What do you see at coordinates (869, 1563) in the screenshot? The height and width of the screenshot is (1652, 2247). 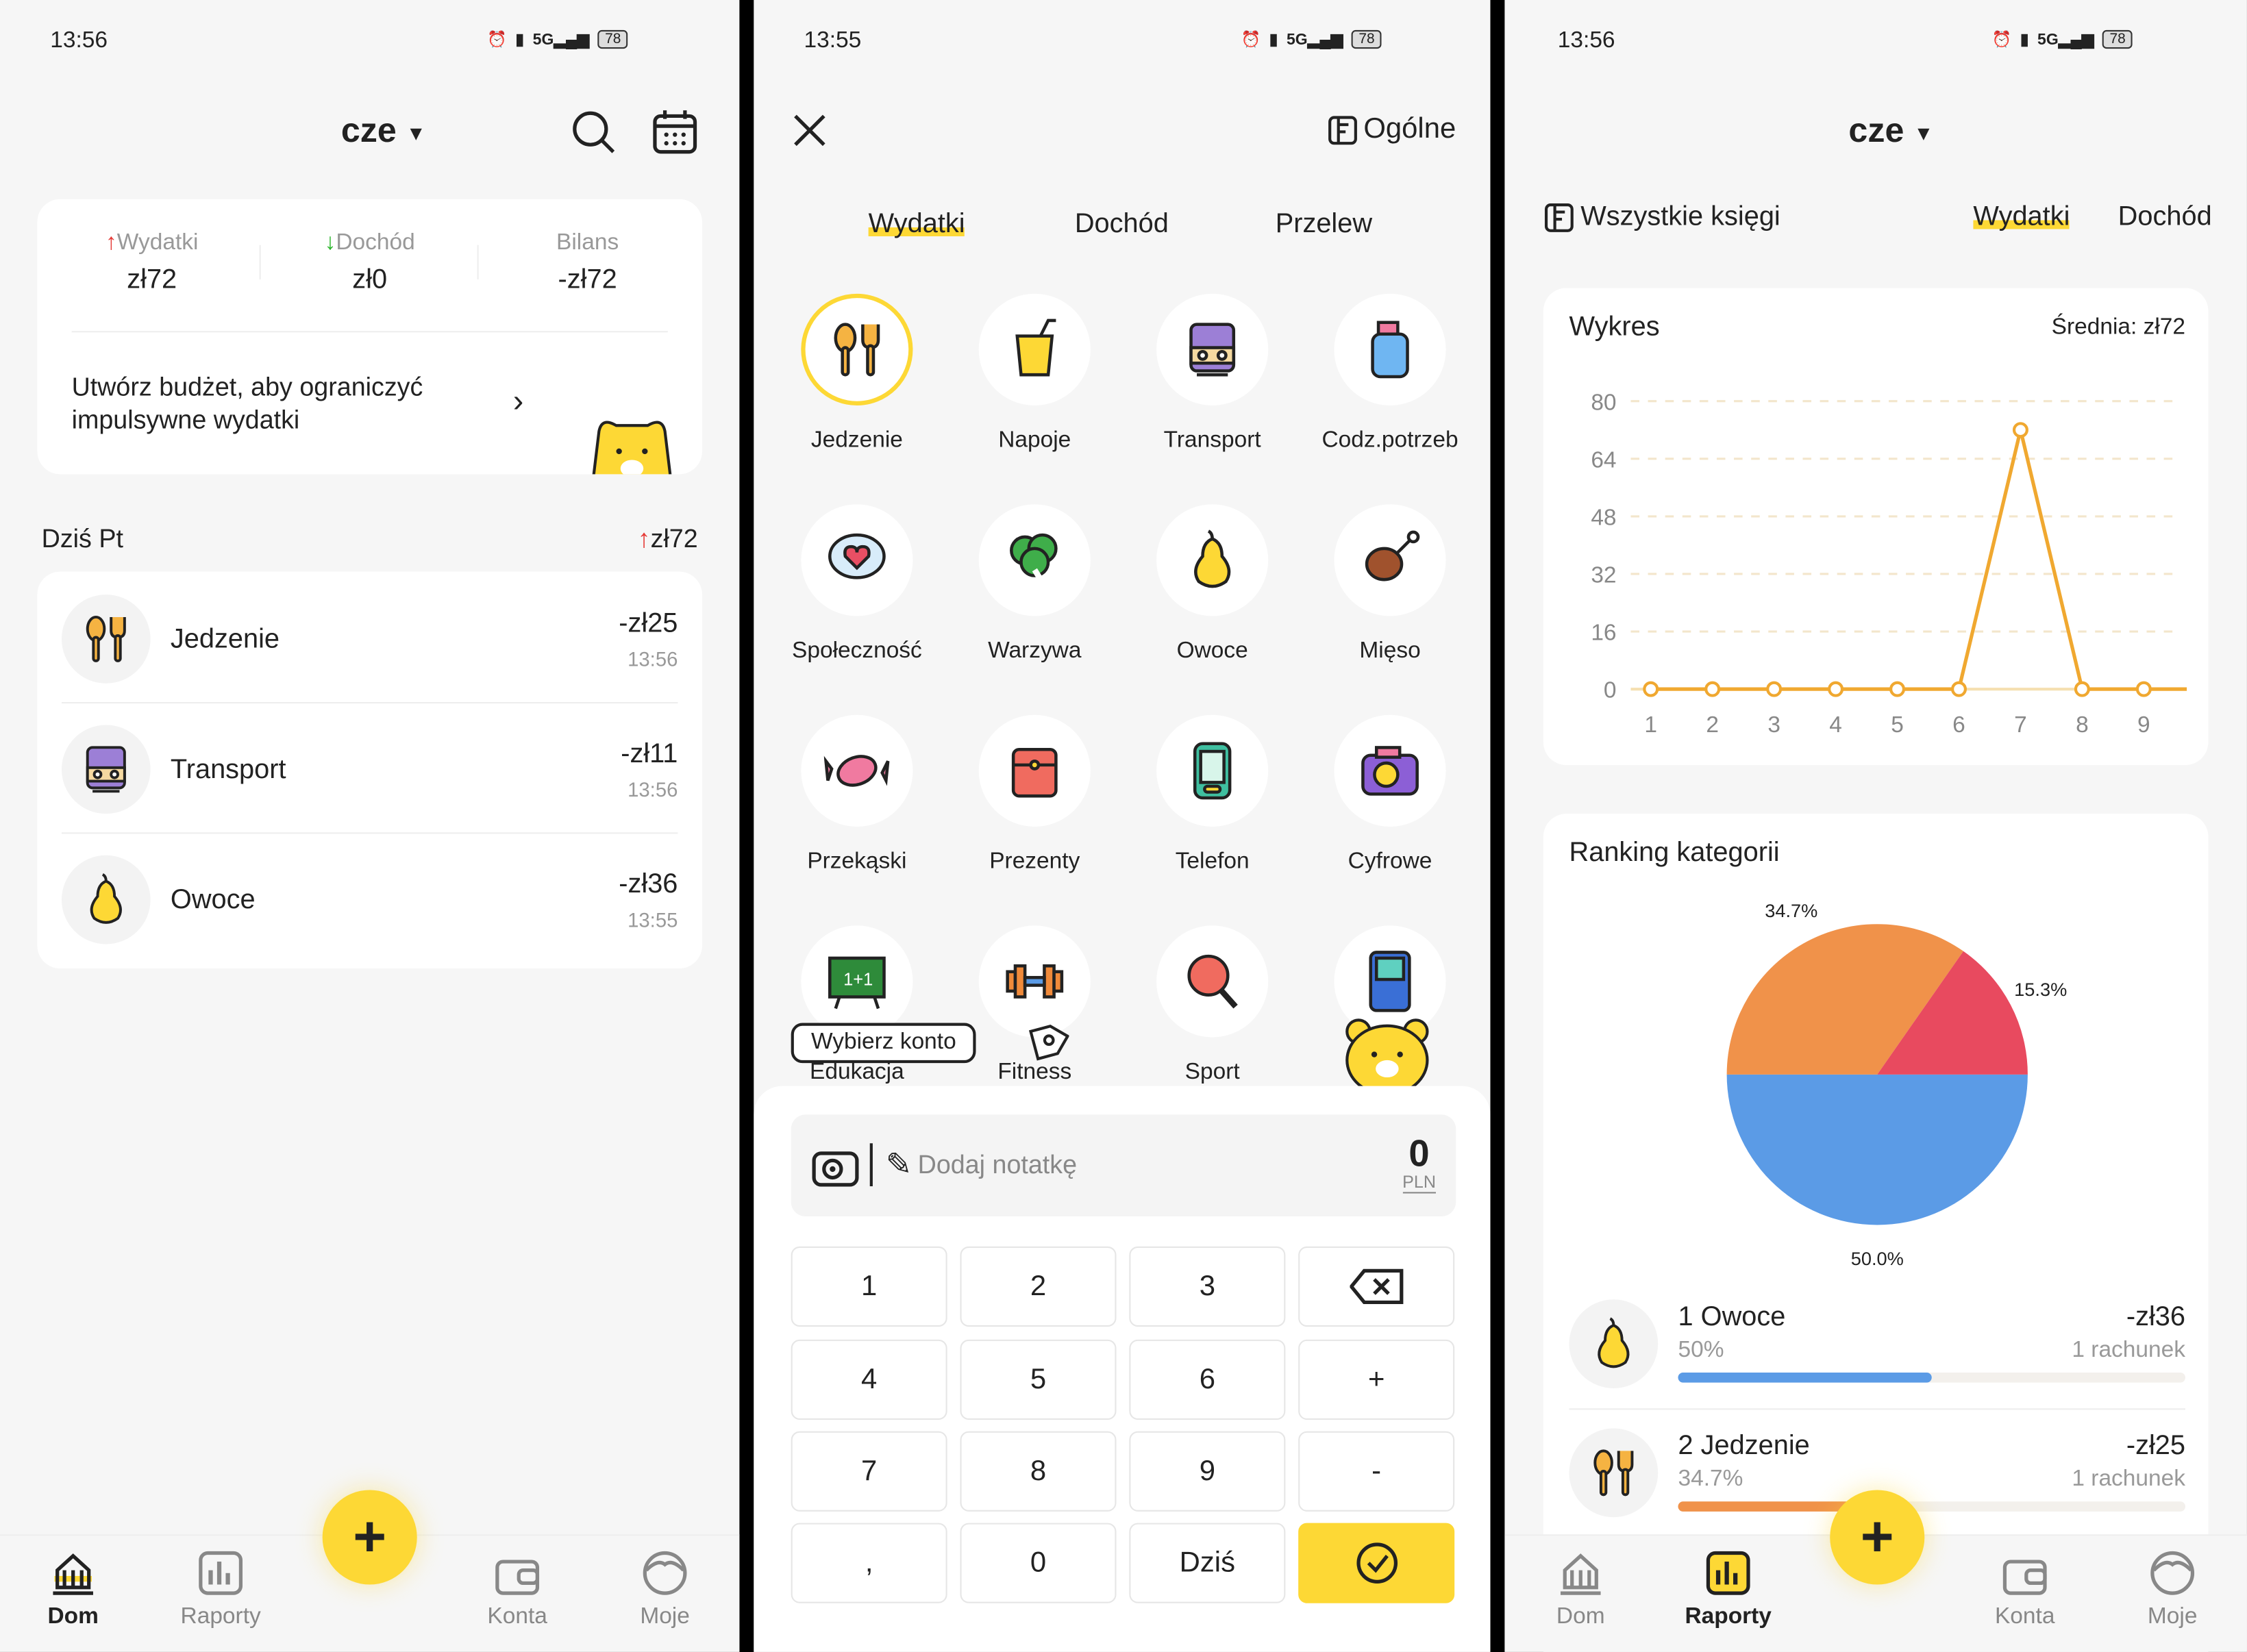 I see `key-comma: ,` at bounding box center [869, 1563].